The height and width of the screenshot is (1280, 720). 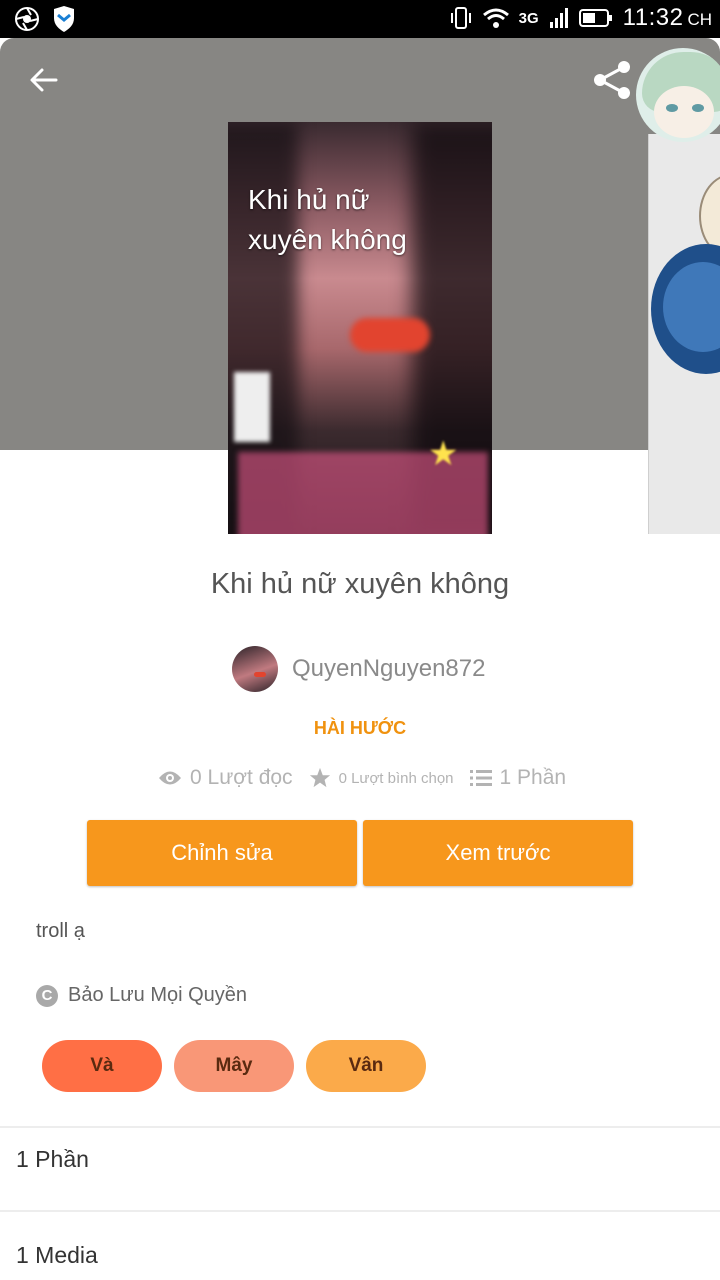 I want to click on list-icon, so click(x=480, y=778).